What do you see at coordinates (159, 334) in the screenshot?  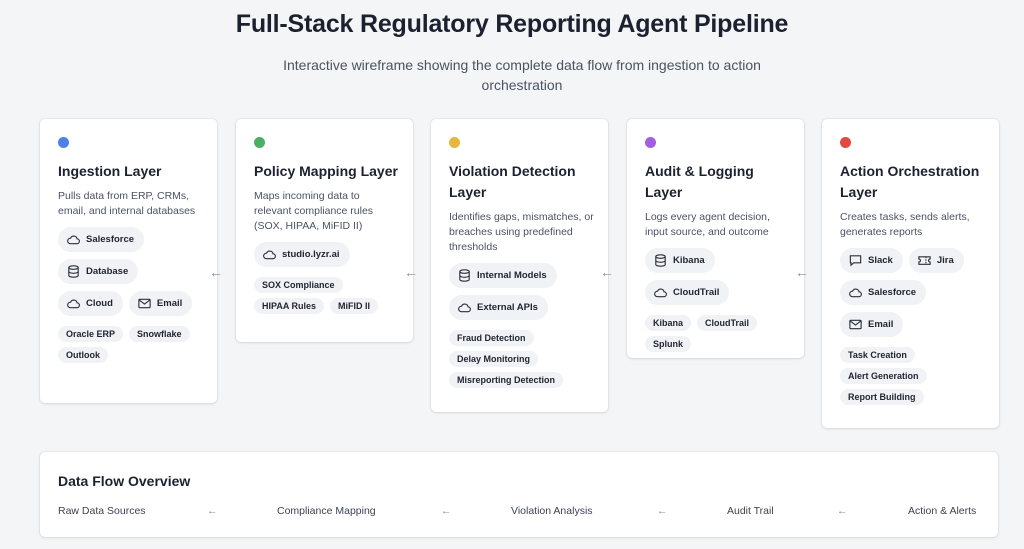 I see `tag-snowflake: Snowflake` at bounding box center [159, 334].